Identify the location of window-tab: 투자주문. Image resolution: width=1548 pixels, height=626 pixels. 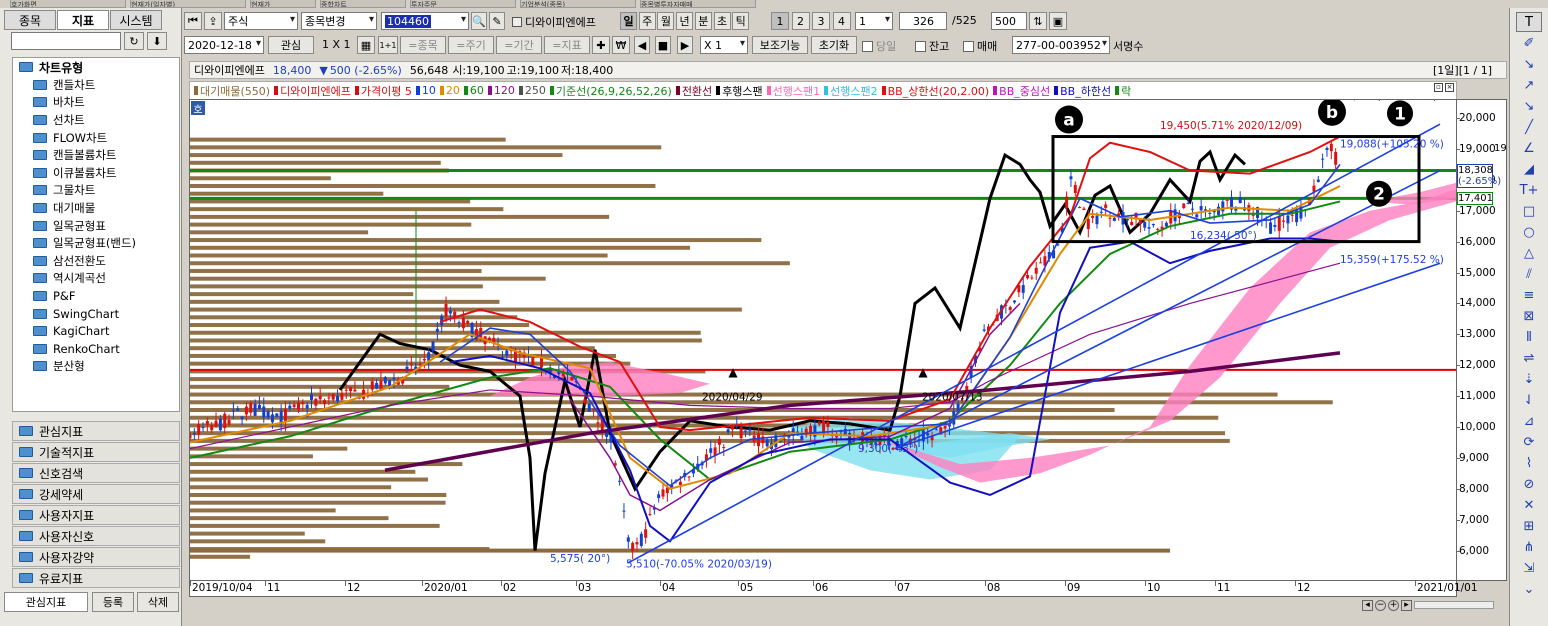
(463, 4).